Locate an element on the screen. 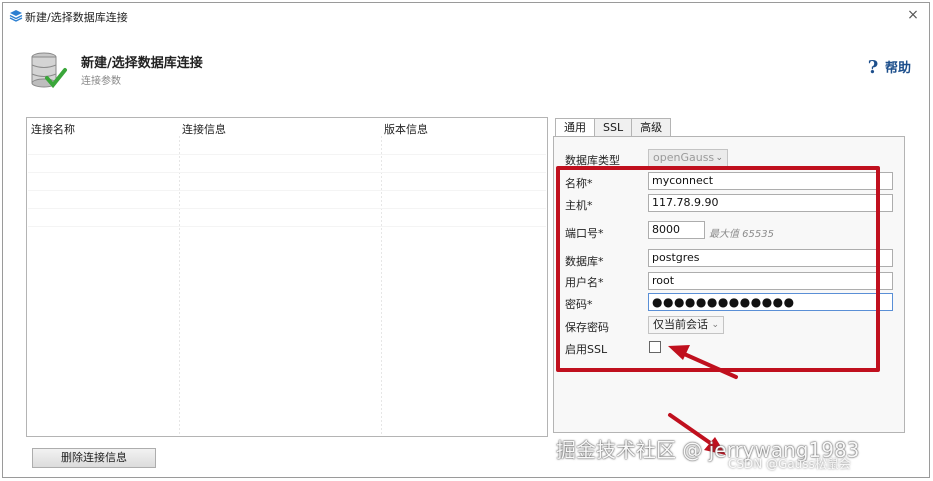 This screenshot has width=933, height=481. save-password-value: 仅当前会话 is located at coordinates (680, 324).